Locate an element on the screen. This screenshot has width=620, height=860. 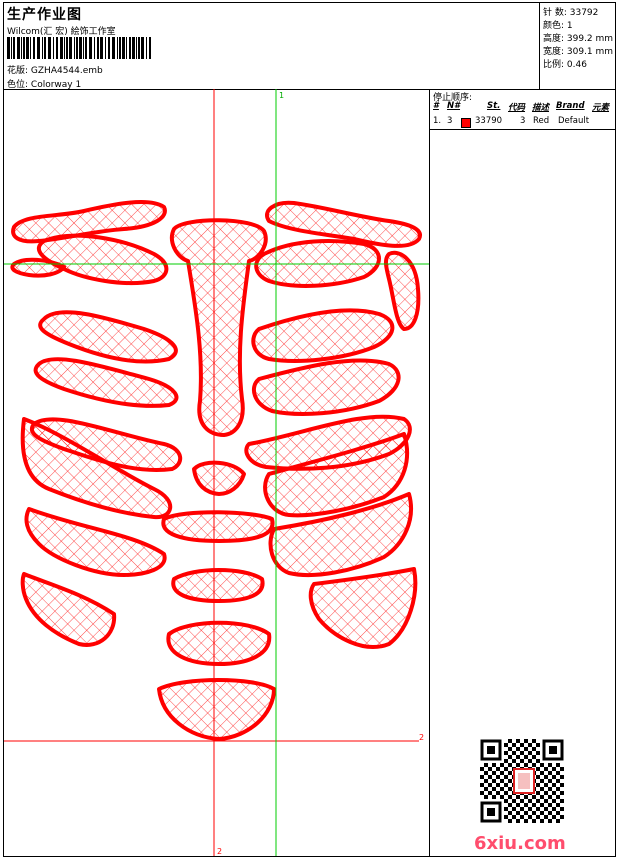
rib-left-floating is located at coordinates (68, 609).